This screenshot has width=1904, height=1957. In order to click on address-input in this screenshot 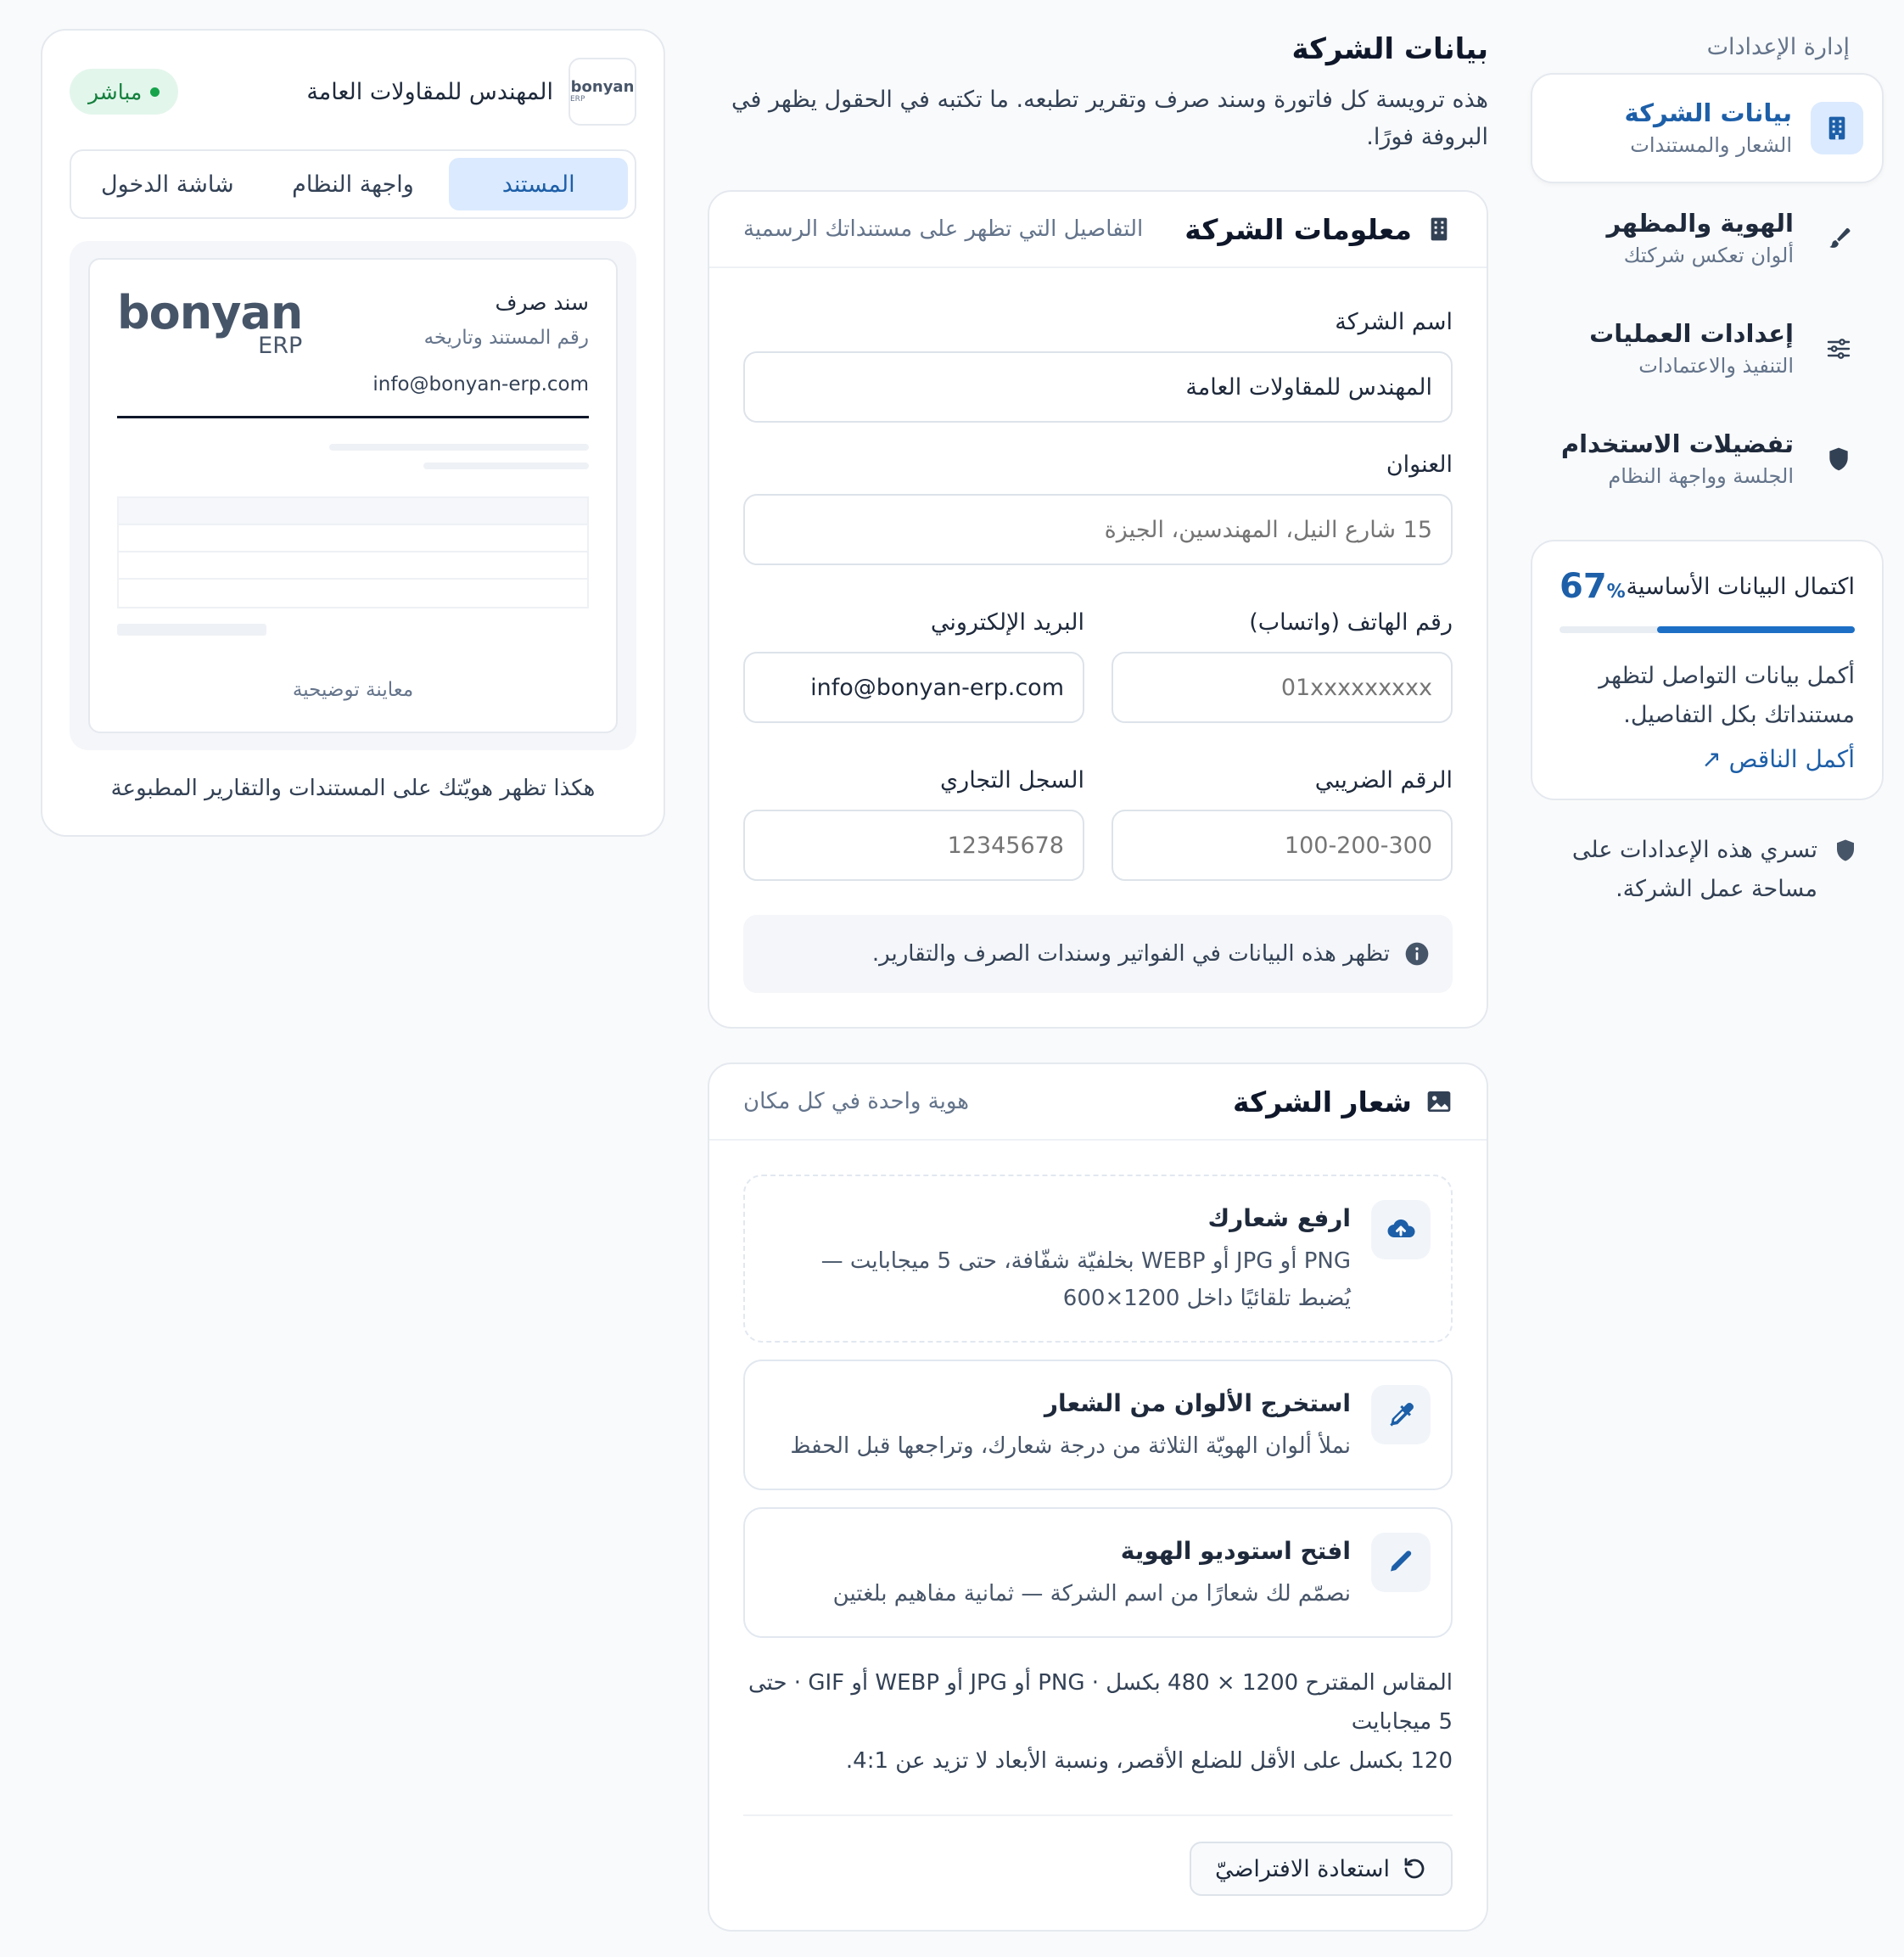, I will do `click(1098, 529)`.